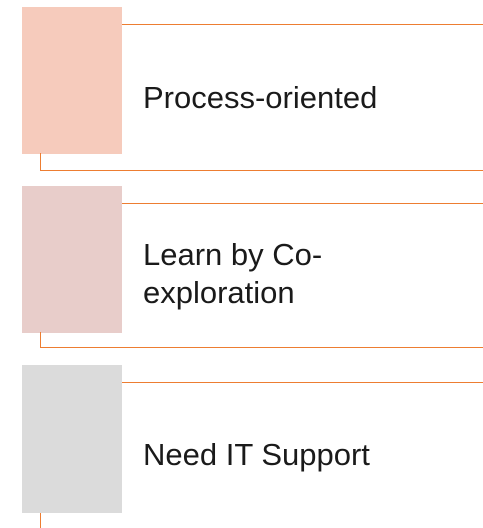 This screenshot has height=528, width=483. I want to click on color-block, so click(72, 439).